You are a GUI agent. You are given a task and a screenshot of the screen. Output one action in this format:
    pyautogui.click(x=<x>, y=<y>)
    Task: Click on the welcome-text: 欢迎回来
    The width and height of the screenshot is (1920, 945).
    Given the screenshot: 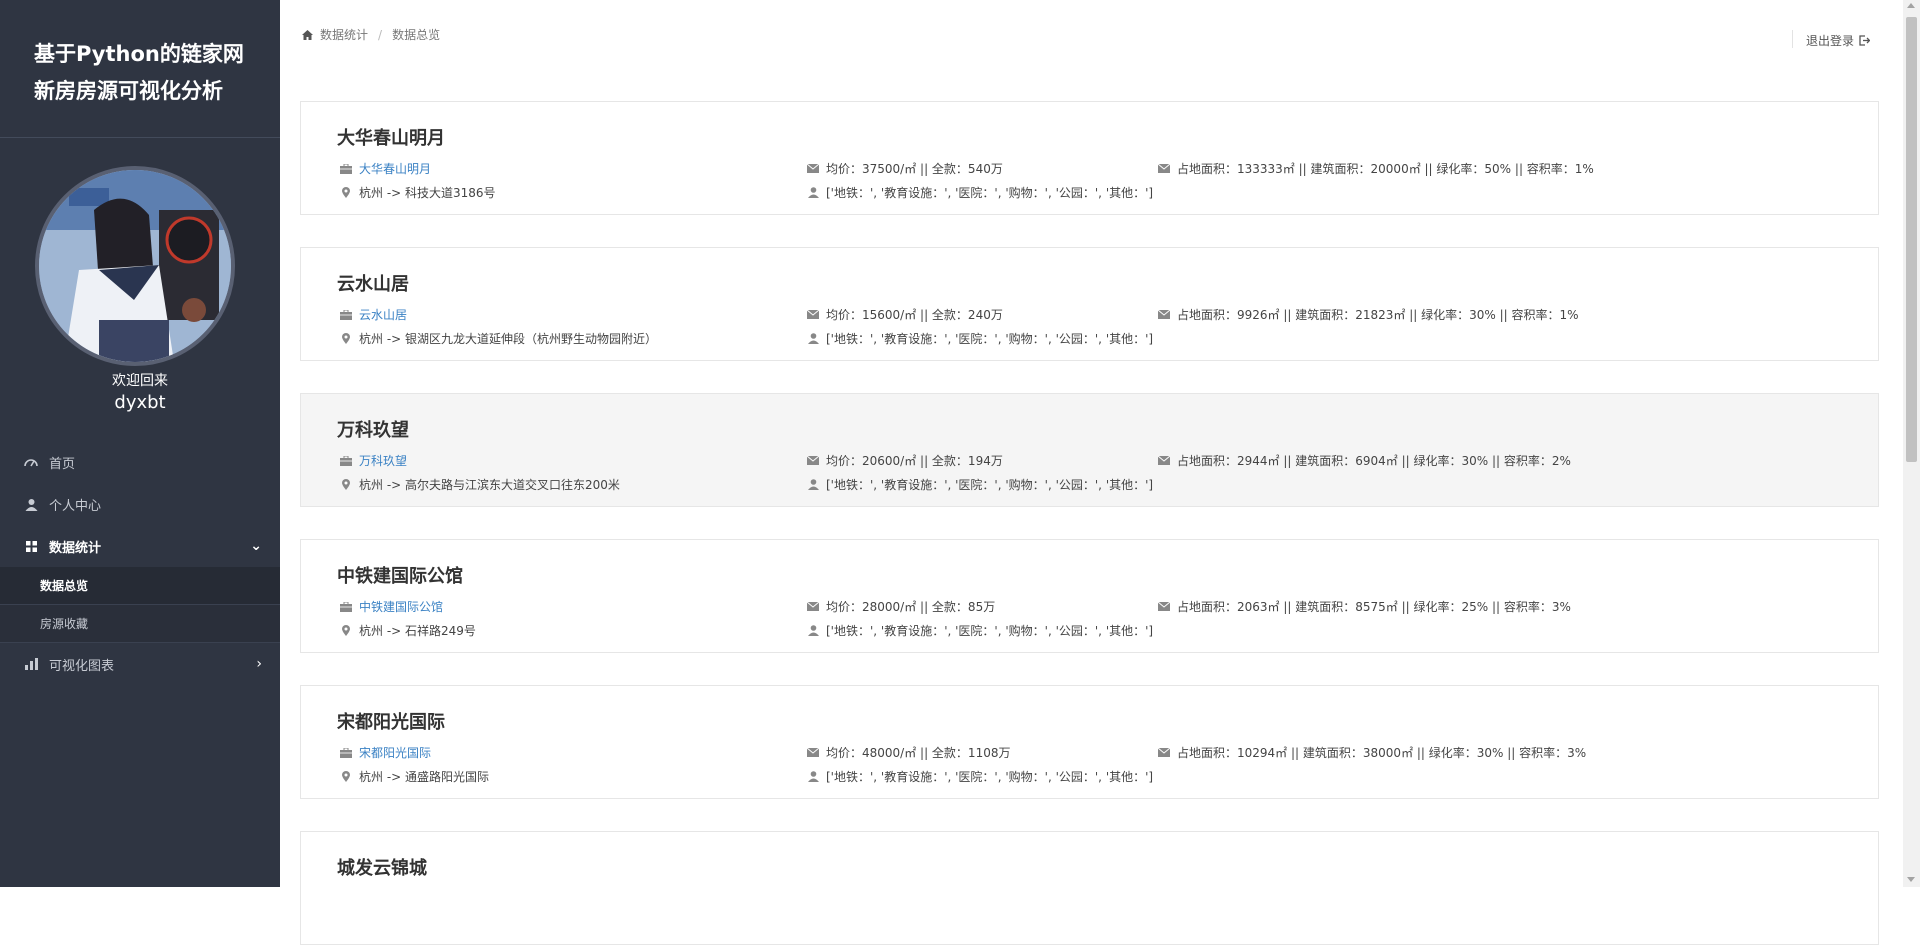 What is the action you would take?
    pyautogui.click(x=140, y=381)
    